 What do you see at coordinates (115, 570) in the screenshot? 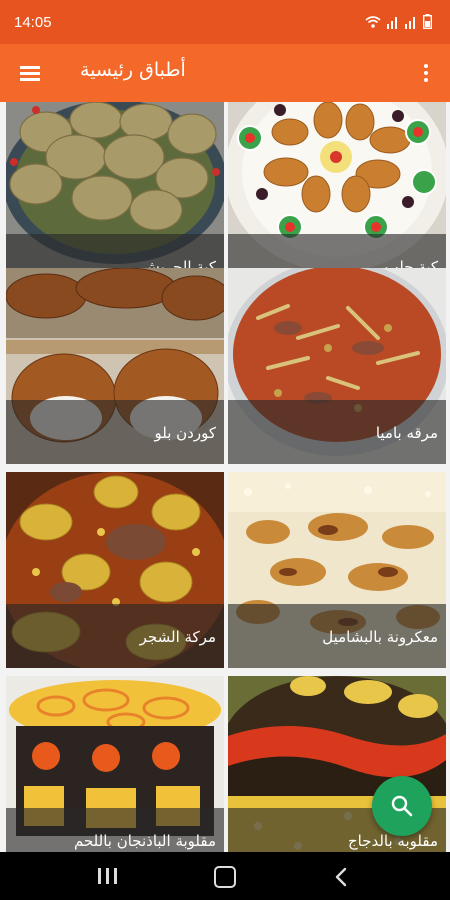
I see `dish-card: مركة الشجر` at bounding box center [115, 570].